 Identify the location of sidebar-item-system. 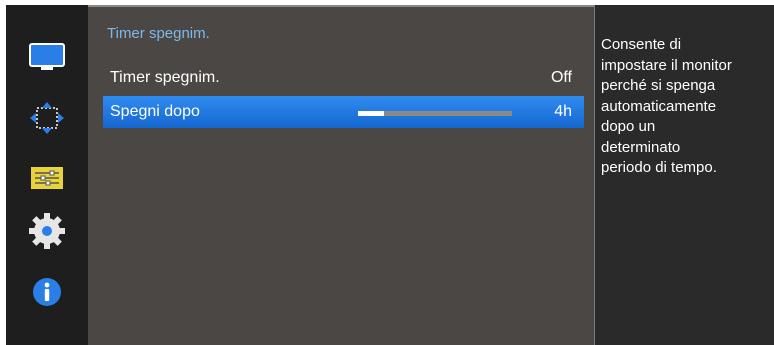
(47, 231).